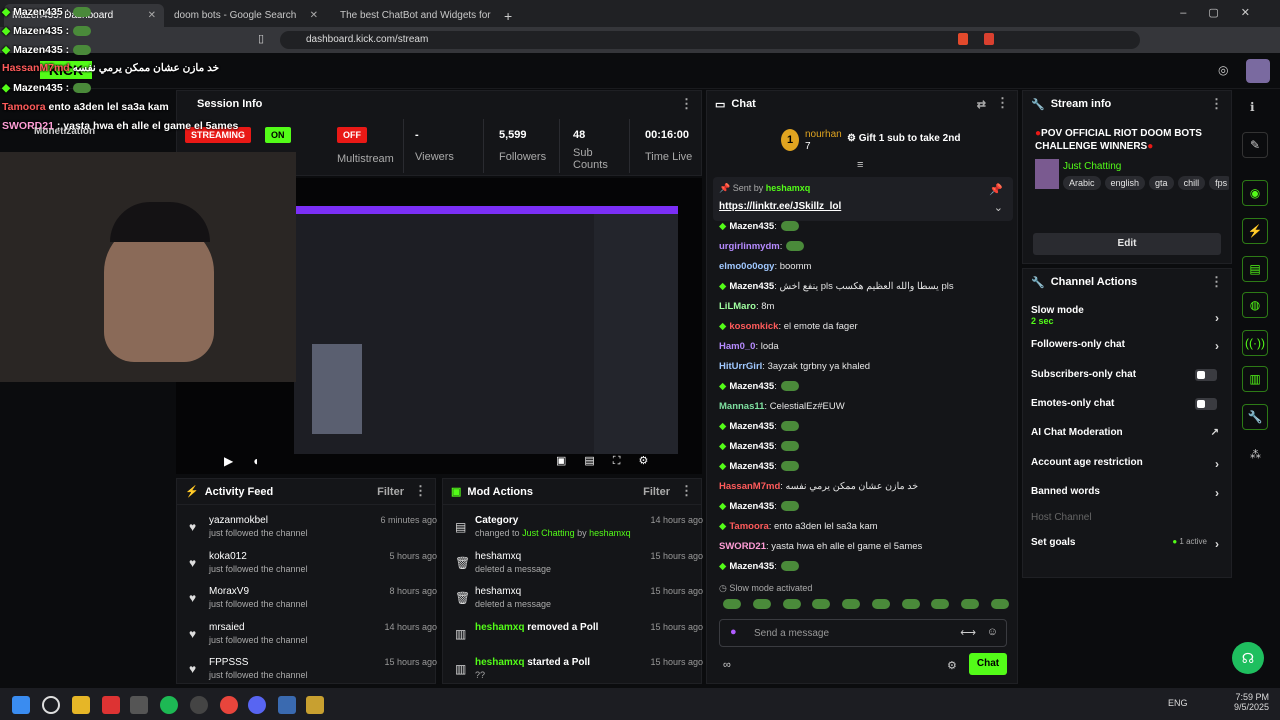 This screenshot has width=1280, height=720. I want to click on banned-words-row: Banned words ›, so click(1128, 493).